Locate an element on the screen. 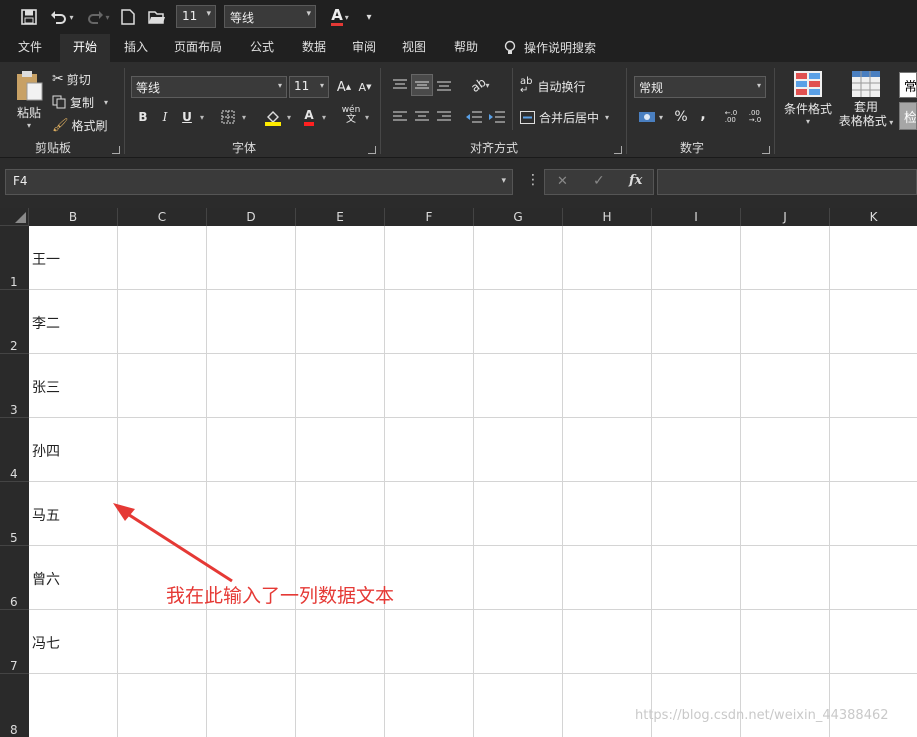  borders-button is located at coordinates (228, 117).